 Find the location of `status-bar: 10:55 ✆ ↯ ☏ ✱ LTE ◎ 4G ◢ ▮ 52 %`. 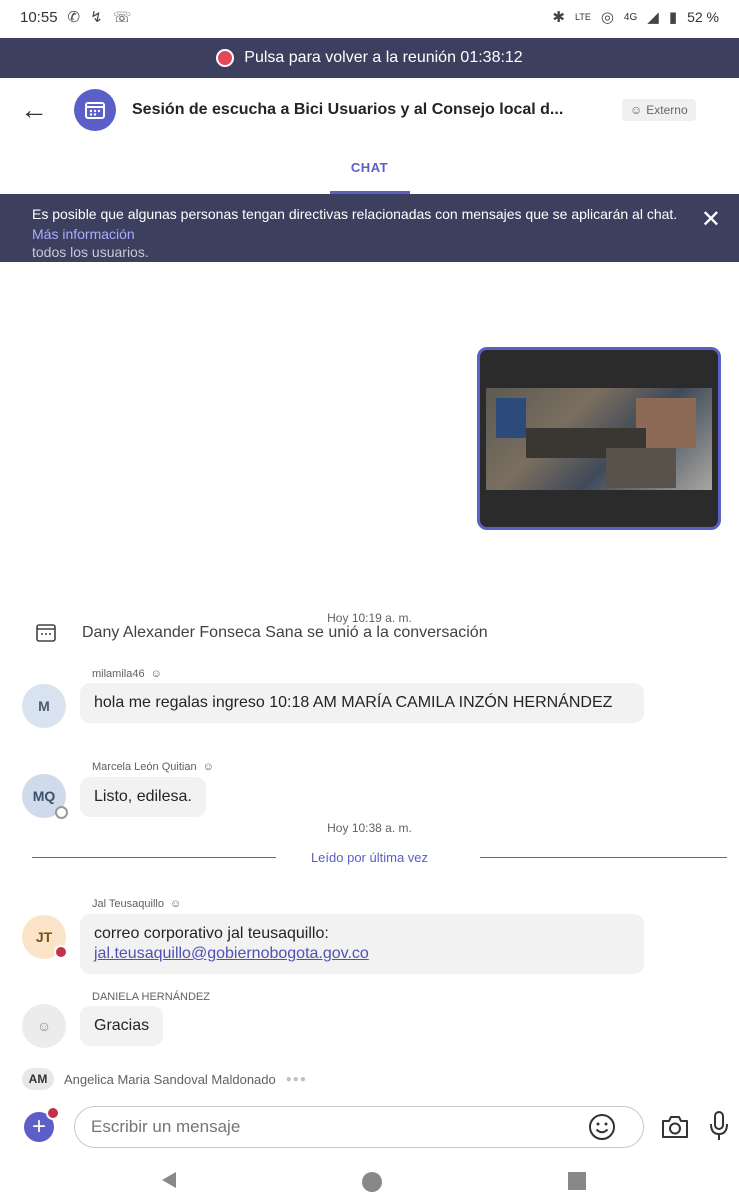

status-bar: 10:55 ✆ ↯ ☏ ✱ LTE ◎ 4G ◢ ▮ 52 % is located at coordinates (369, 17).